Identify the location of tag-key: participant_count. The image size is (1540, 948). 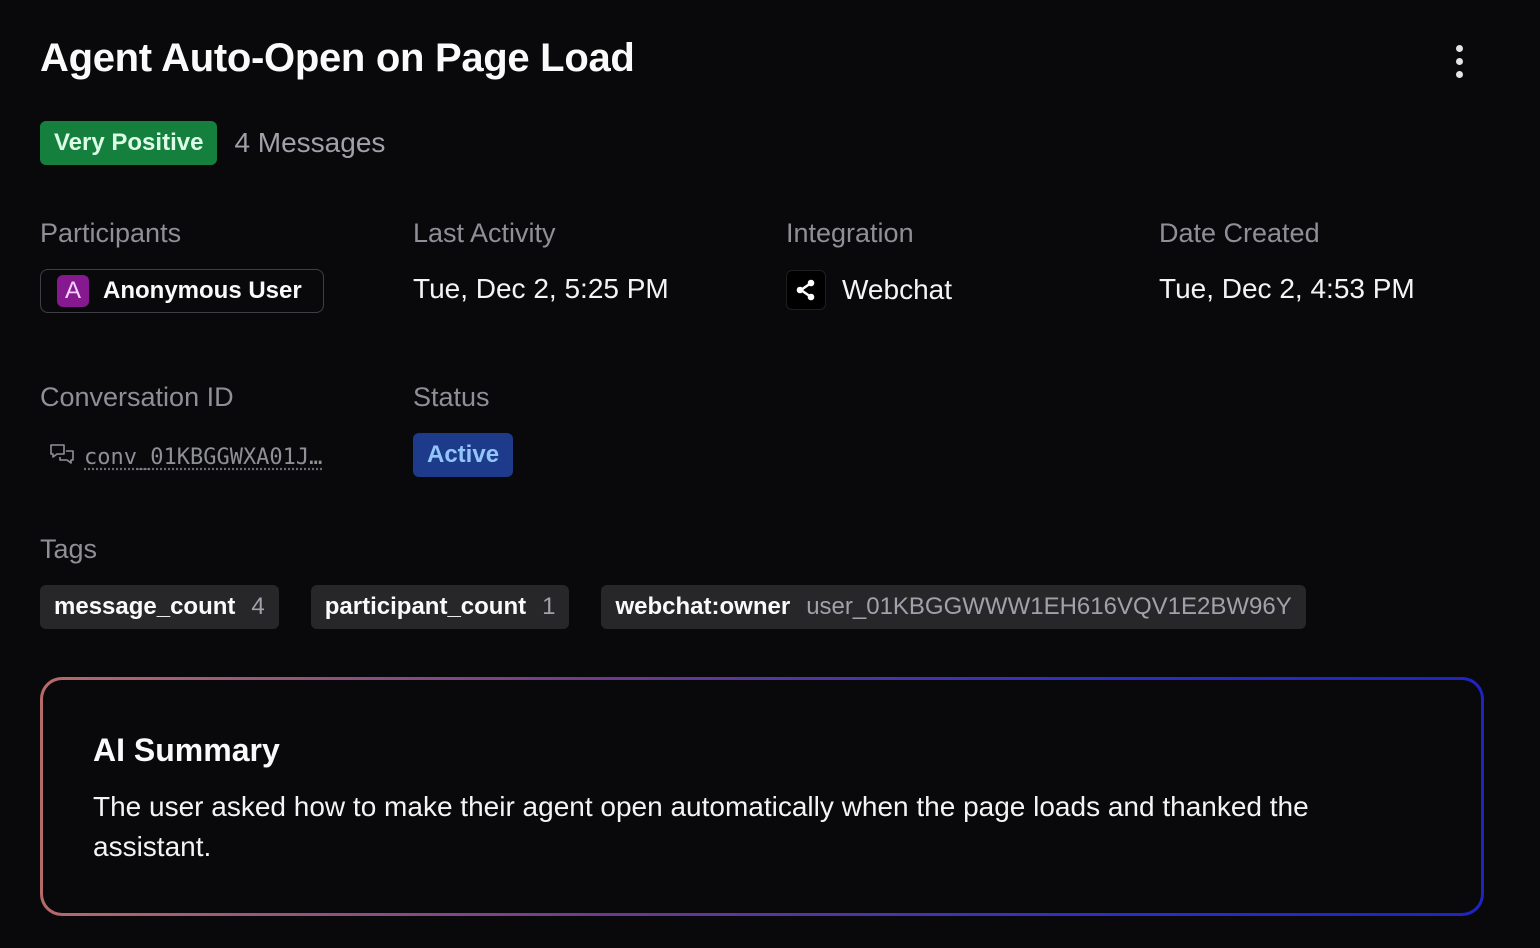
(425, 606).